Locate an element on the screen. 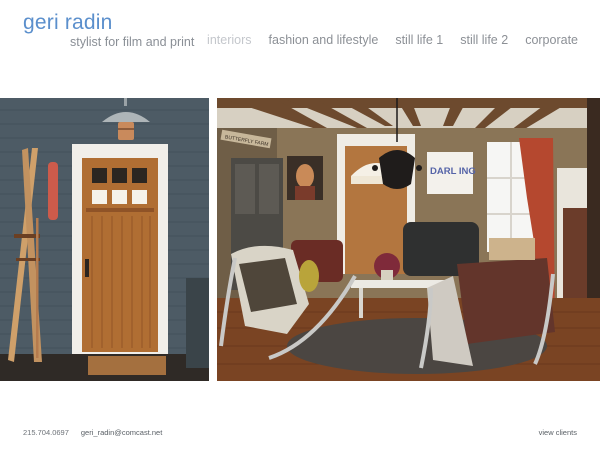  nav-item-interiors: interiors is located at coordinates (229, 40).